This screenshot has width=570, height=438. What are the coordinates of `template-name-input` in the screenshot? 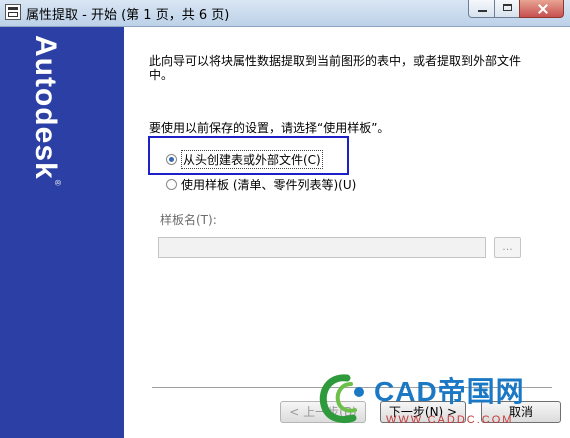 It's located at (322, 247).